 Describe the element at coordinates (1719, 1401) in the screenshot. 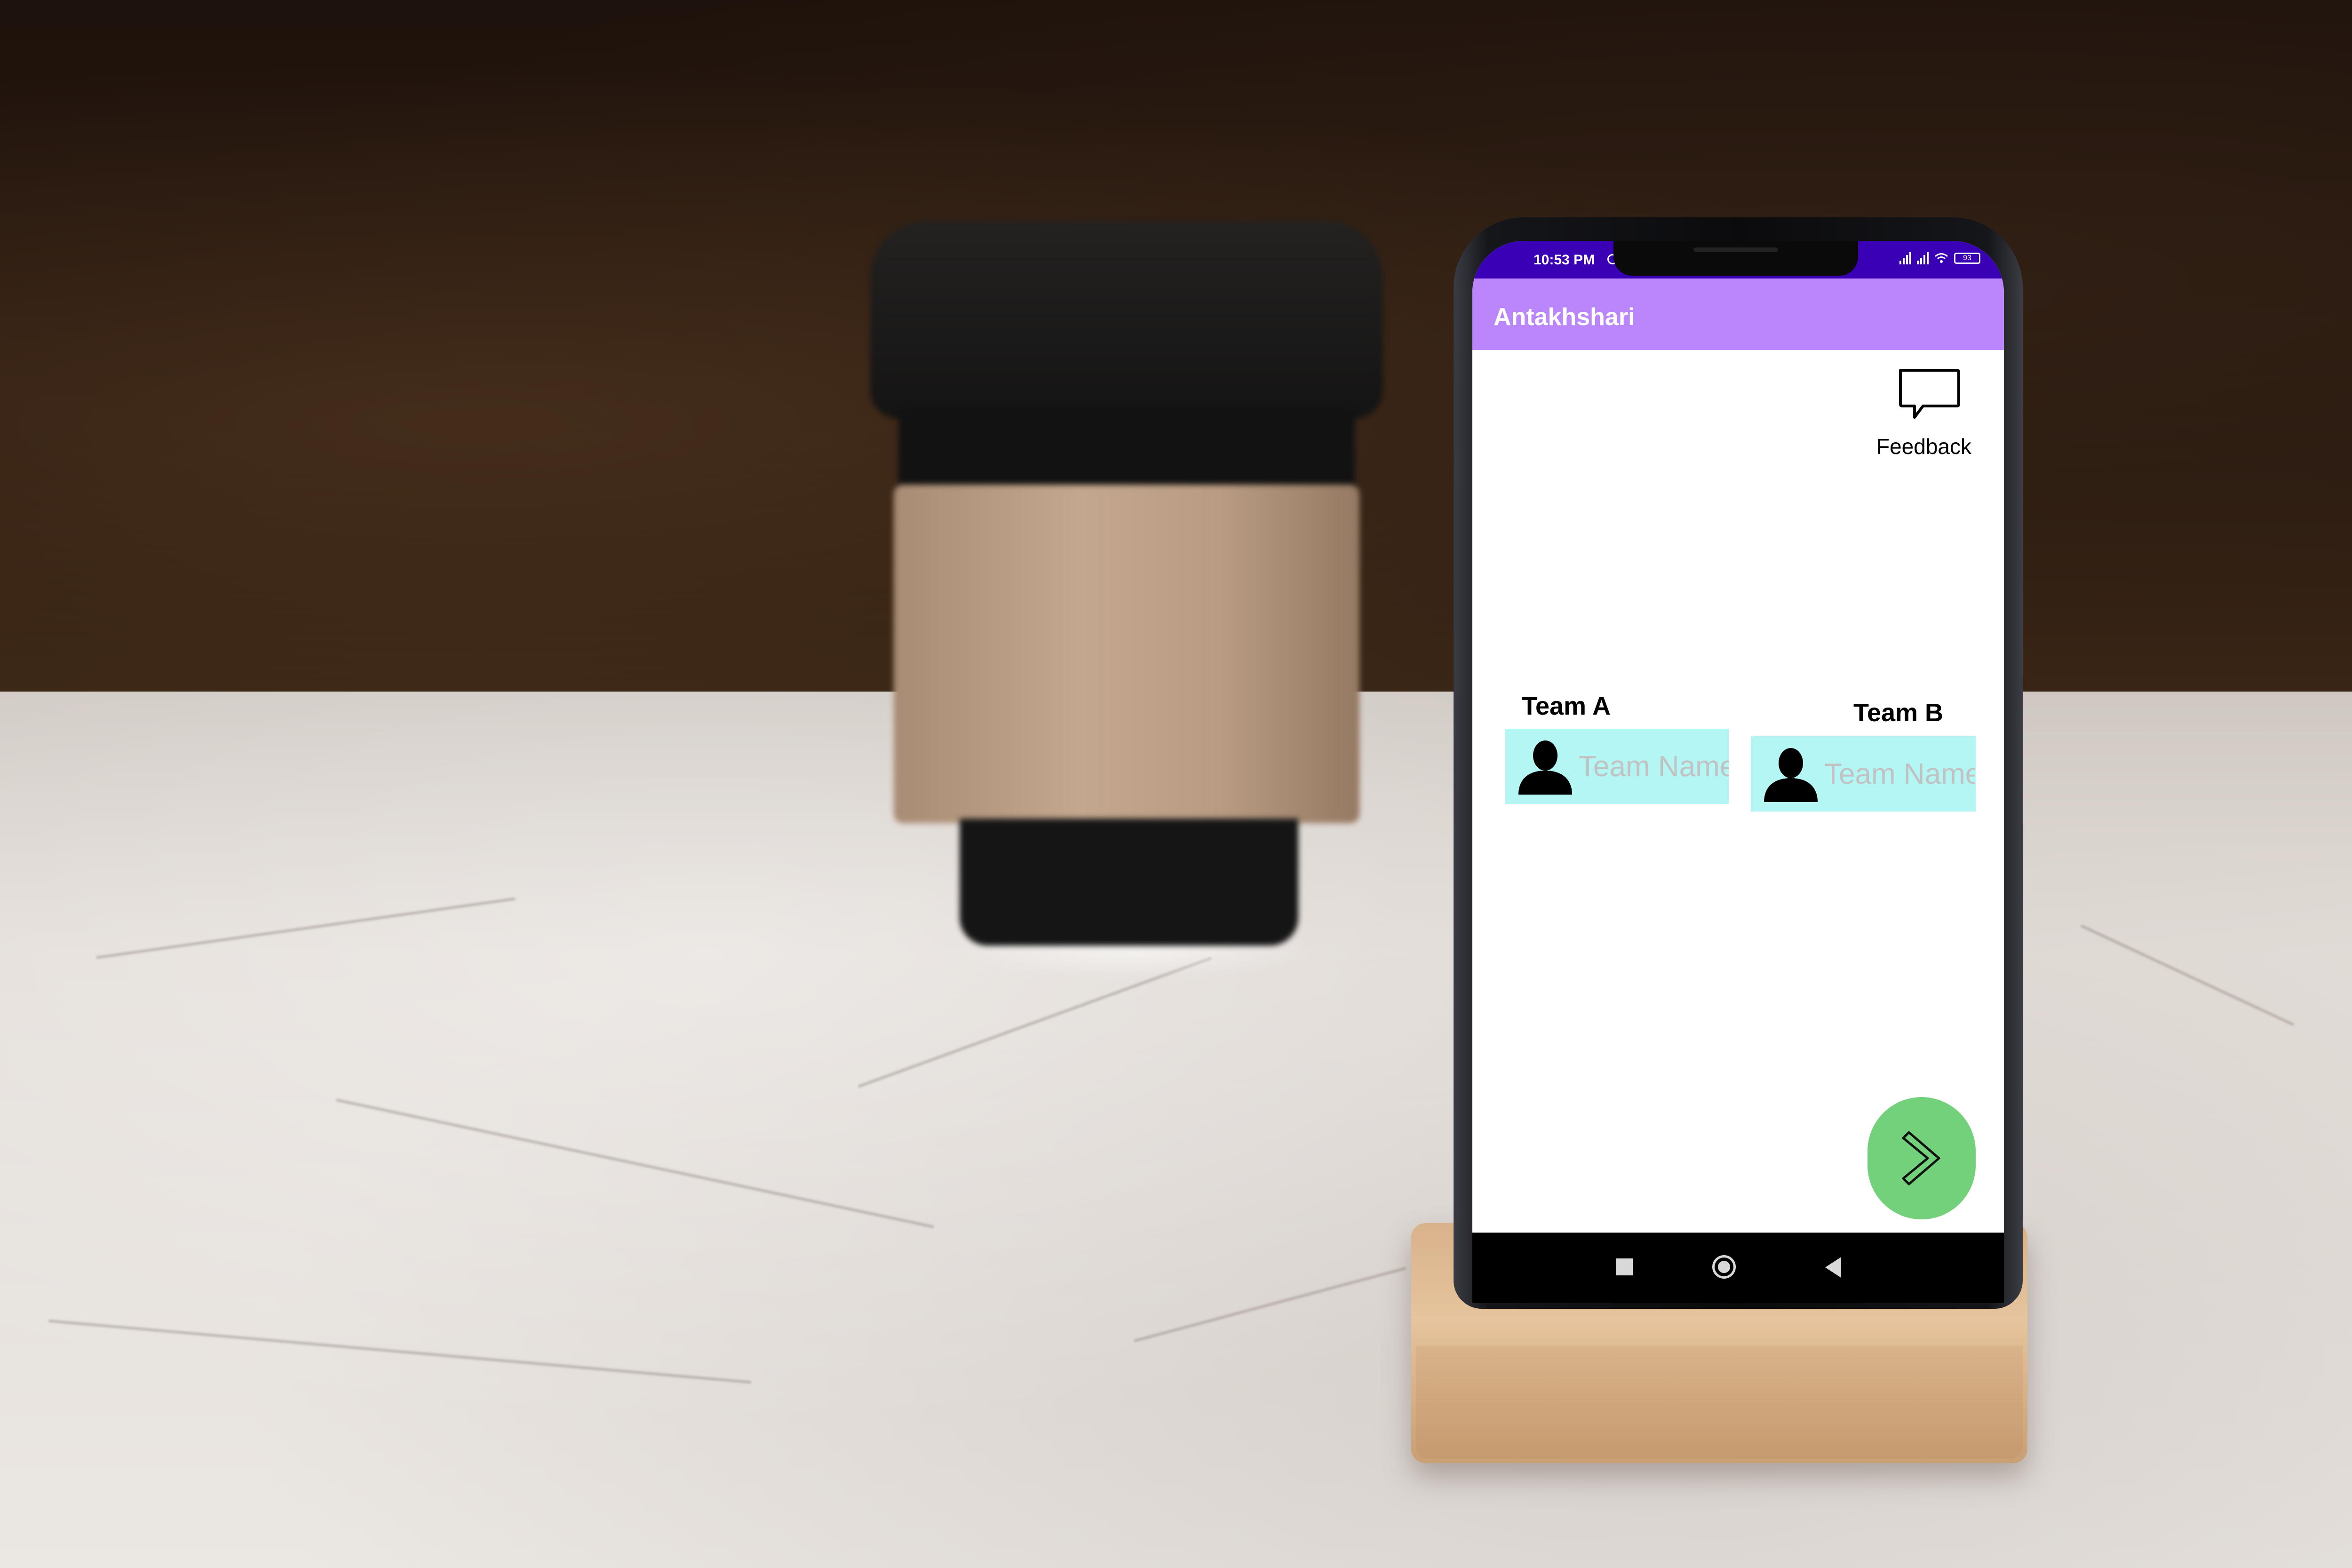

I see `wooden-phone-stand-front` at that location.